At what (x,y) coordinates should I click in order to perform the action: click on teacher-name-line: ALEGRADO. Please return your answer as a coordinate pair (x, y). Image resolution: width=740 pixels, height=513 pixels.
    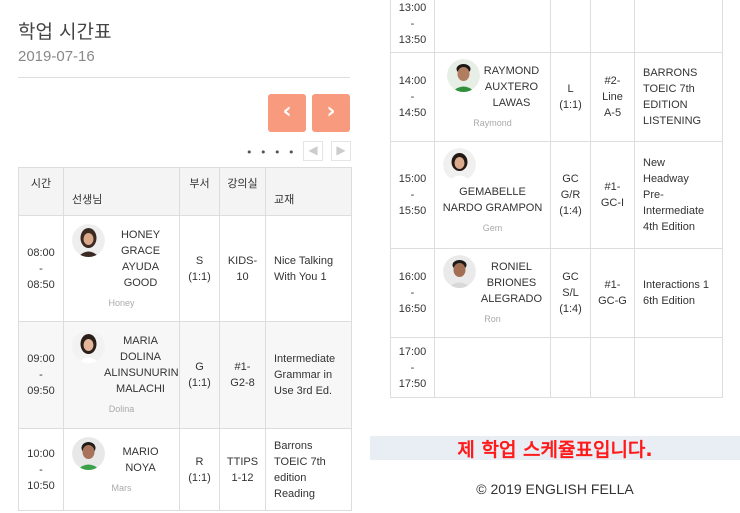
    Looking at the image, I should click on (511, 299).